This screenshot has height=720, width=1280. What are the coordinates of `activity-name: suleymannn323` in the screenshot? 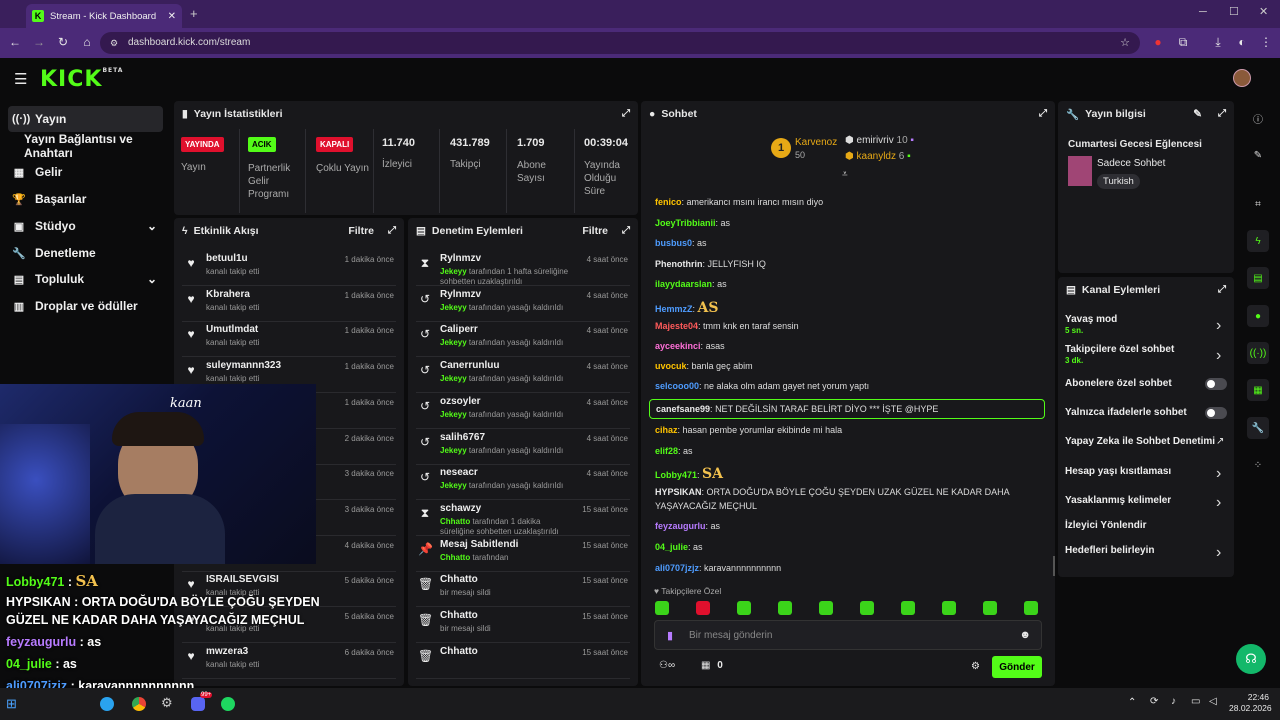 It's located at (243, 365).